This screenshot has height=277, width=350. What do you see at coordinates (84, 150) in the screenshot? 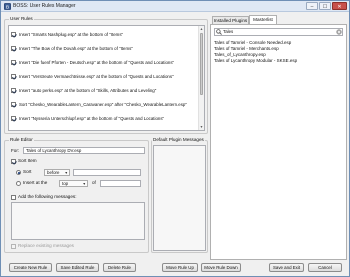
I see `for-plugin-field: Tales of Lycanthropy DV.esp` at bounding box center [84, 150].